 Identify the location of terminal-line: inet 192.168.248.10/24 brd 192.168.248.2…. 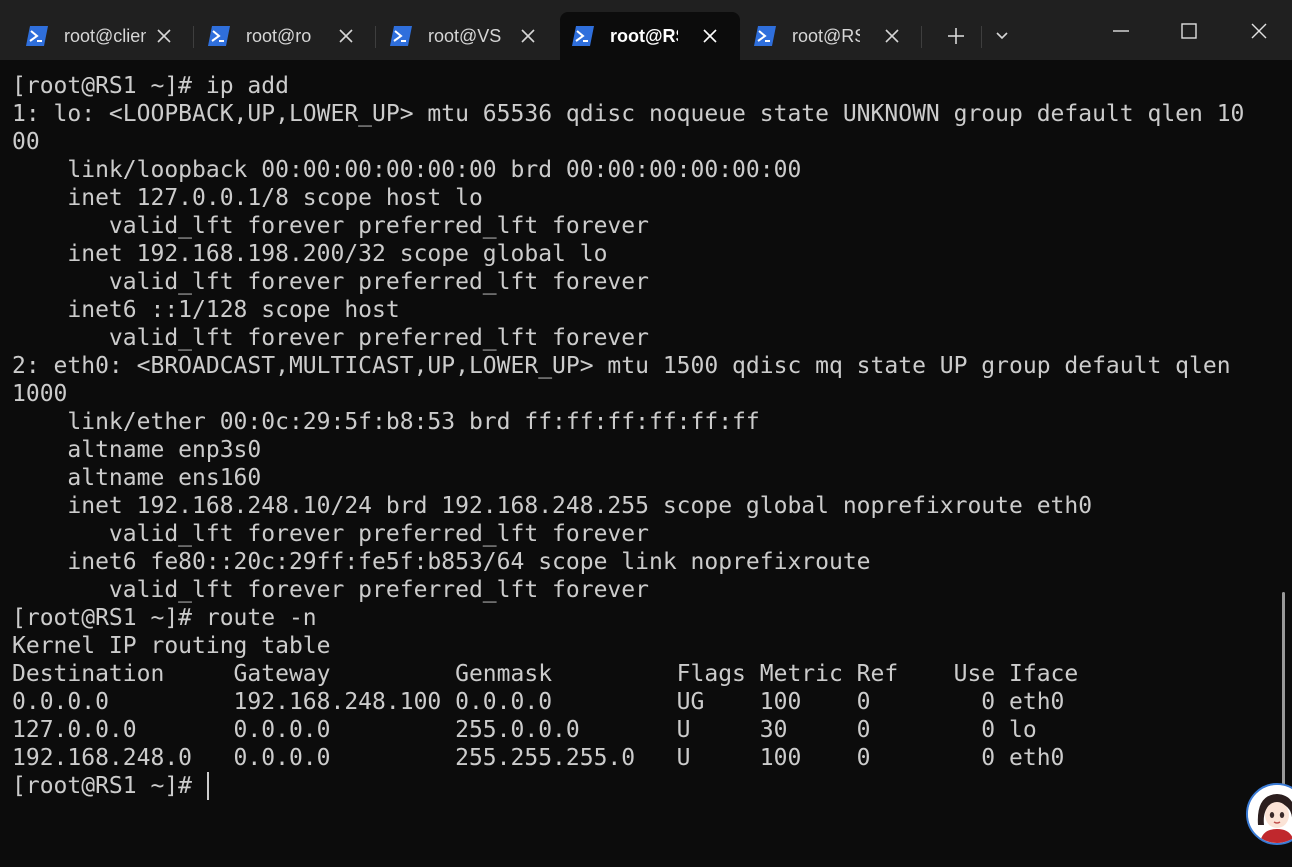
(552, 506).